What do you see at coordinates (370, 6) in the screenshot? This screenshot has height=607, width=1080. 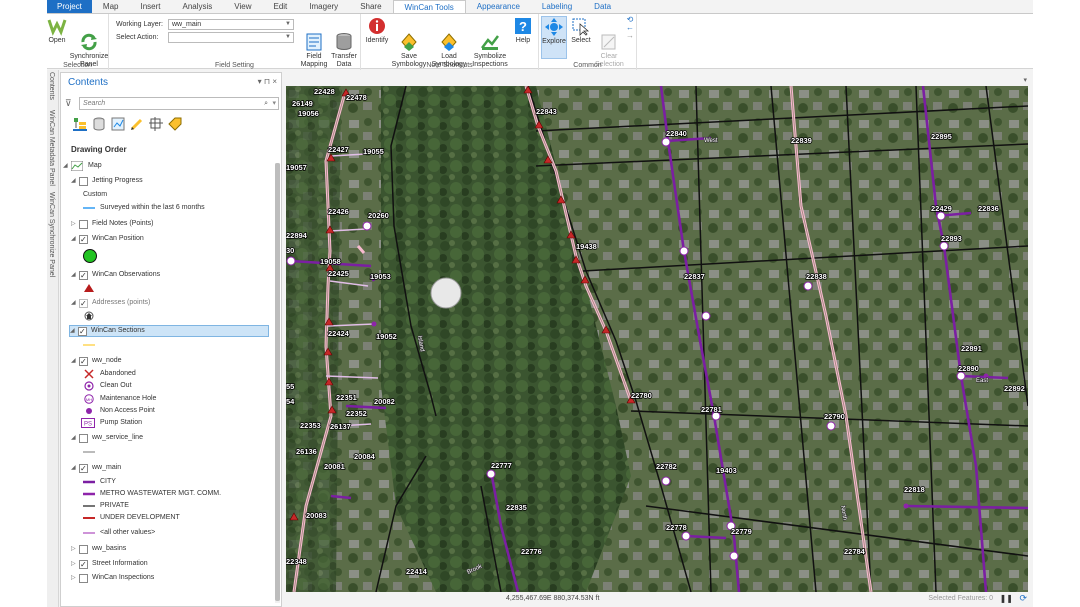 I see `tab-share: Share` at bounding box center [370, 6].